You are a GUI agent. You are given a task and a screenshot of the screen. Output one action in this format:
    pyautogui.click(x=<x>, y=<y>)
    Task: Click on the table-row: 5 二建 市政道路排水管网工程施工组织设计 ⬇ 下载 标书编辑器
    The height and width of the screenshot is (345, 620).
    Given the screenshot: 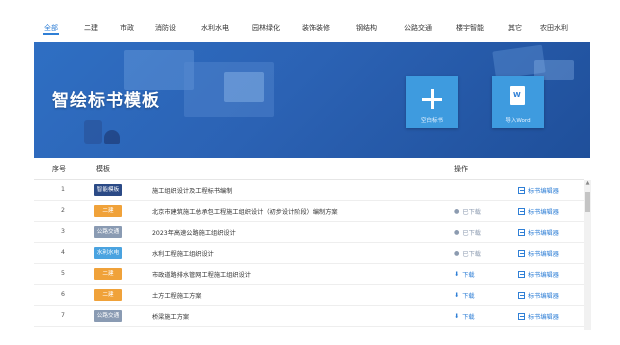 What is the action you would take?
    pyautogui.click(x=309, y=274)
    